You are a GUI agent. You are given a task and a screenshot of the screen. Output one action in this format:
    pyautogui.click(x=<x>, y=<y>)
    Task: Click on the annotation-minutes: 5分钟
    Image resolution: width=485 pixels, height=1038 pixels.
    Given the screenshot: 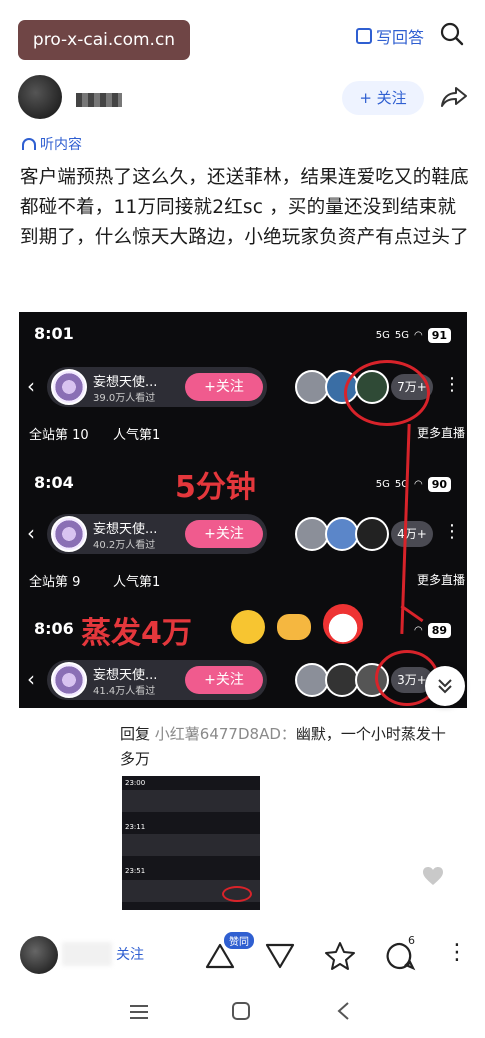 What is the action you would take?
    pyautogui.click(x=215, y=487)
    